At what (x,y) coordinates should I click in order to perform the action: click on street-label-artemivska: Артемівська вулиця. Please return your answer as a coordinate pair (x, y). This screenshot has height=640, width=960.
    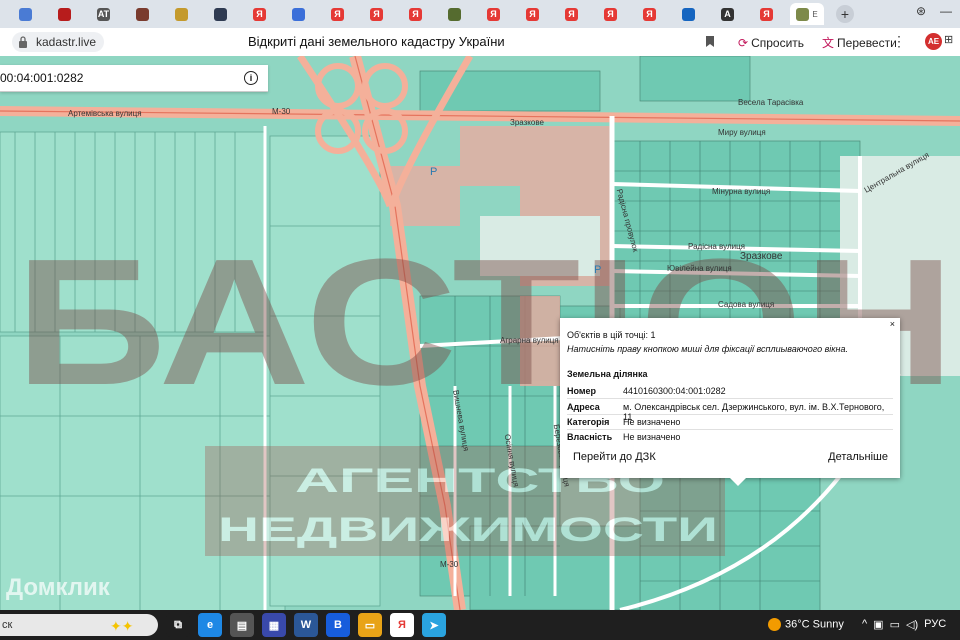
    Looking at the image, I should click on (105, 113).